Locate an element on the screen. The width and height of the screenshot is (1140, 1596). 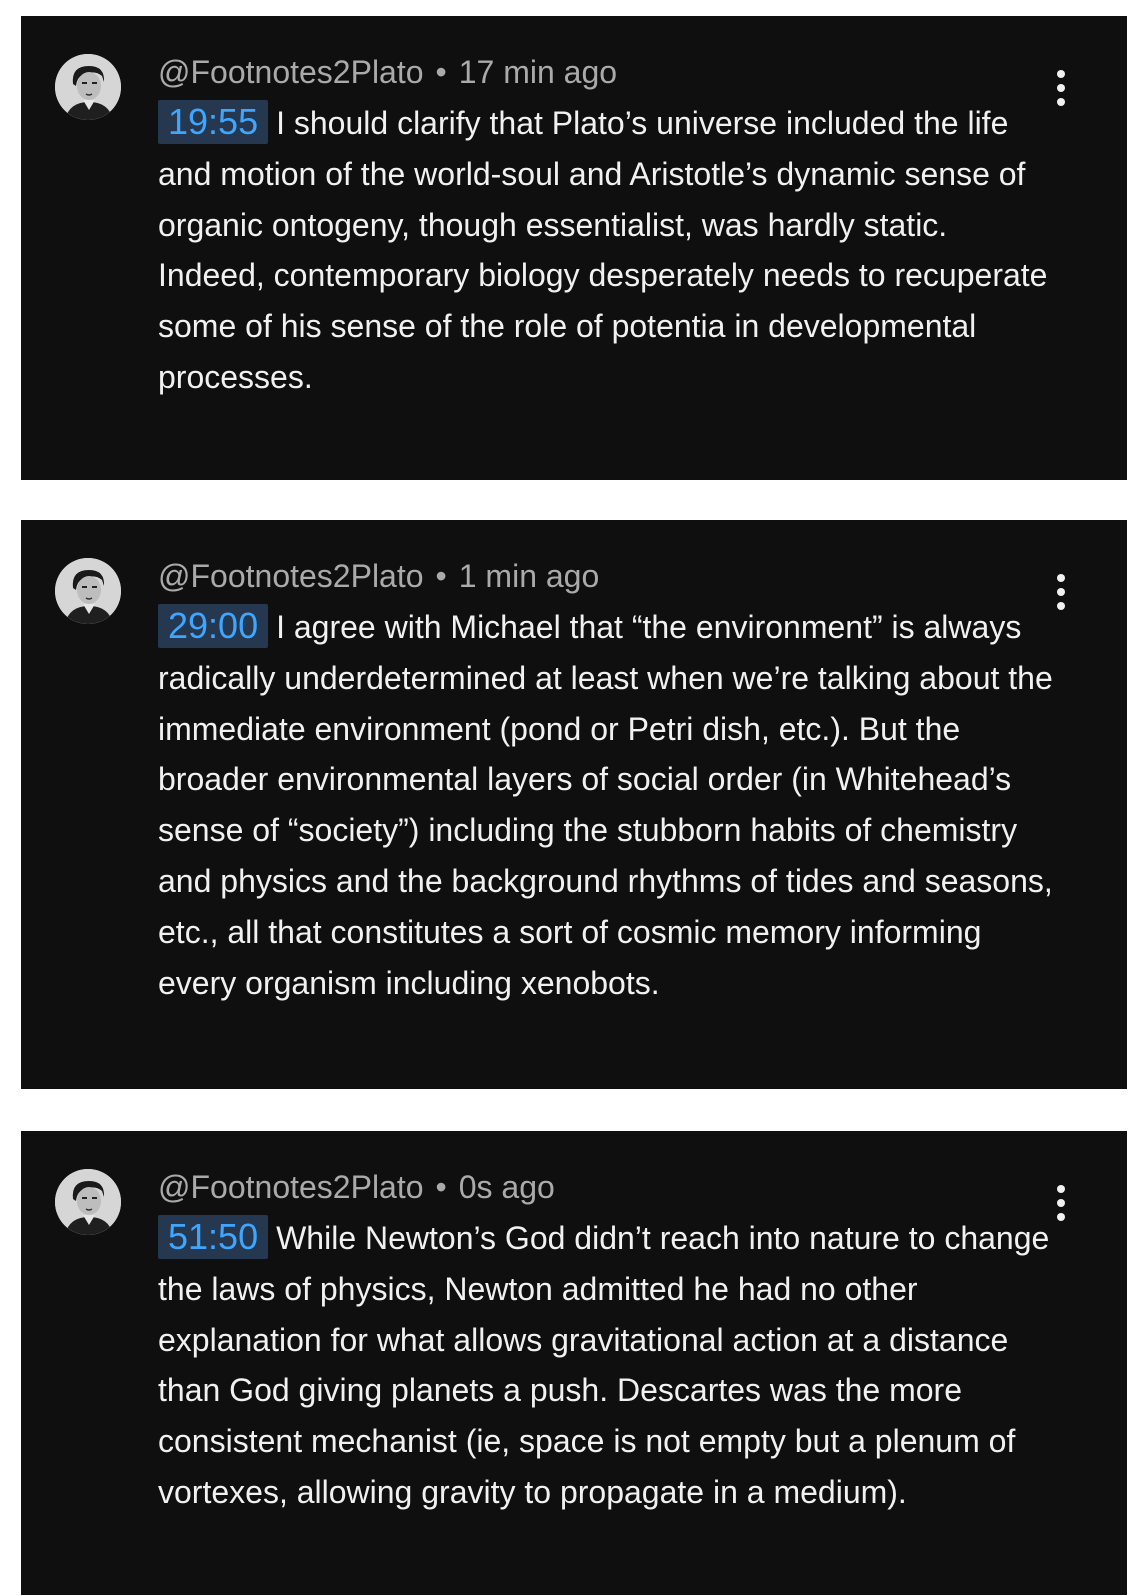
comment-meta: @Footnotes2Plato • 1 min ago is located at coordinates (608, 576).